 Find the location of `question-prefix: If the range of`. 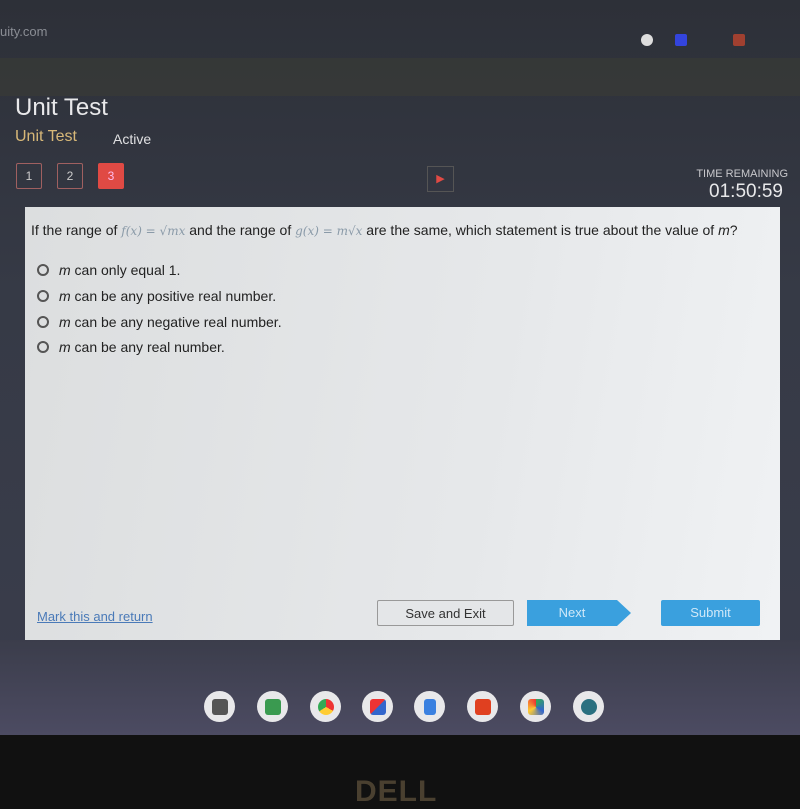

question-prefix: If the range of is located at coordinates (76, 230).